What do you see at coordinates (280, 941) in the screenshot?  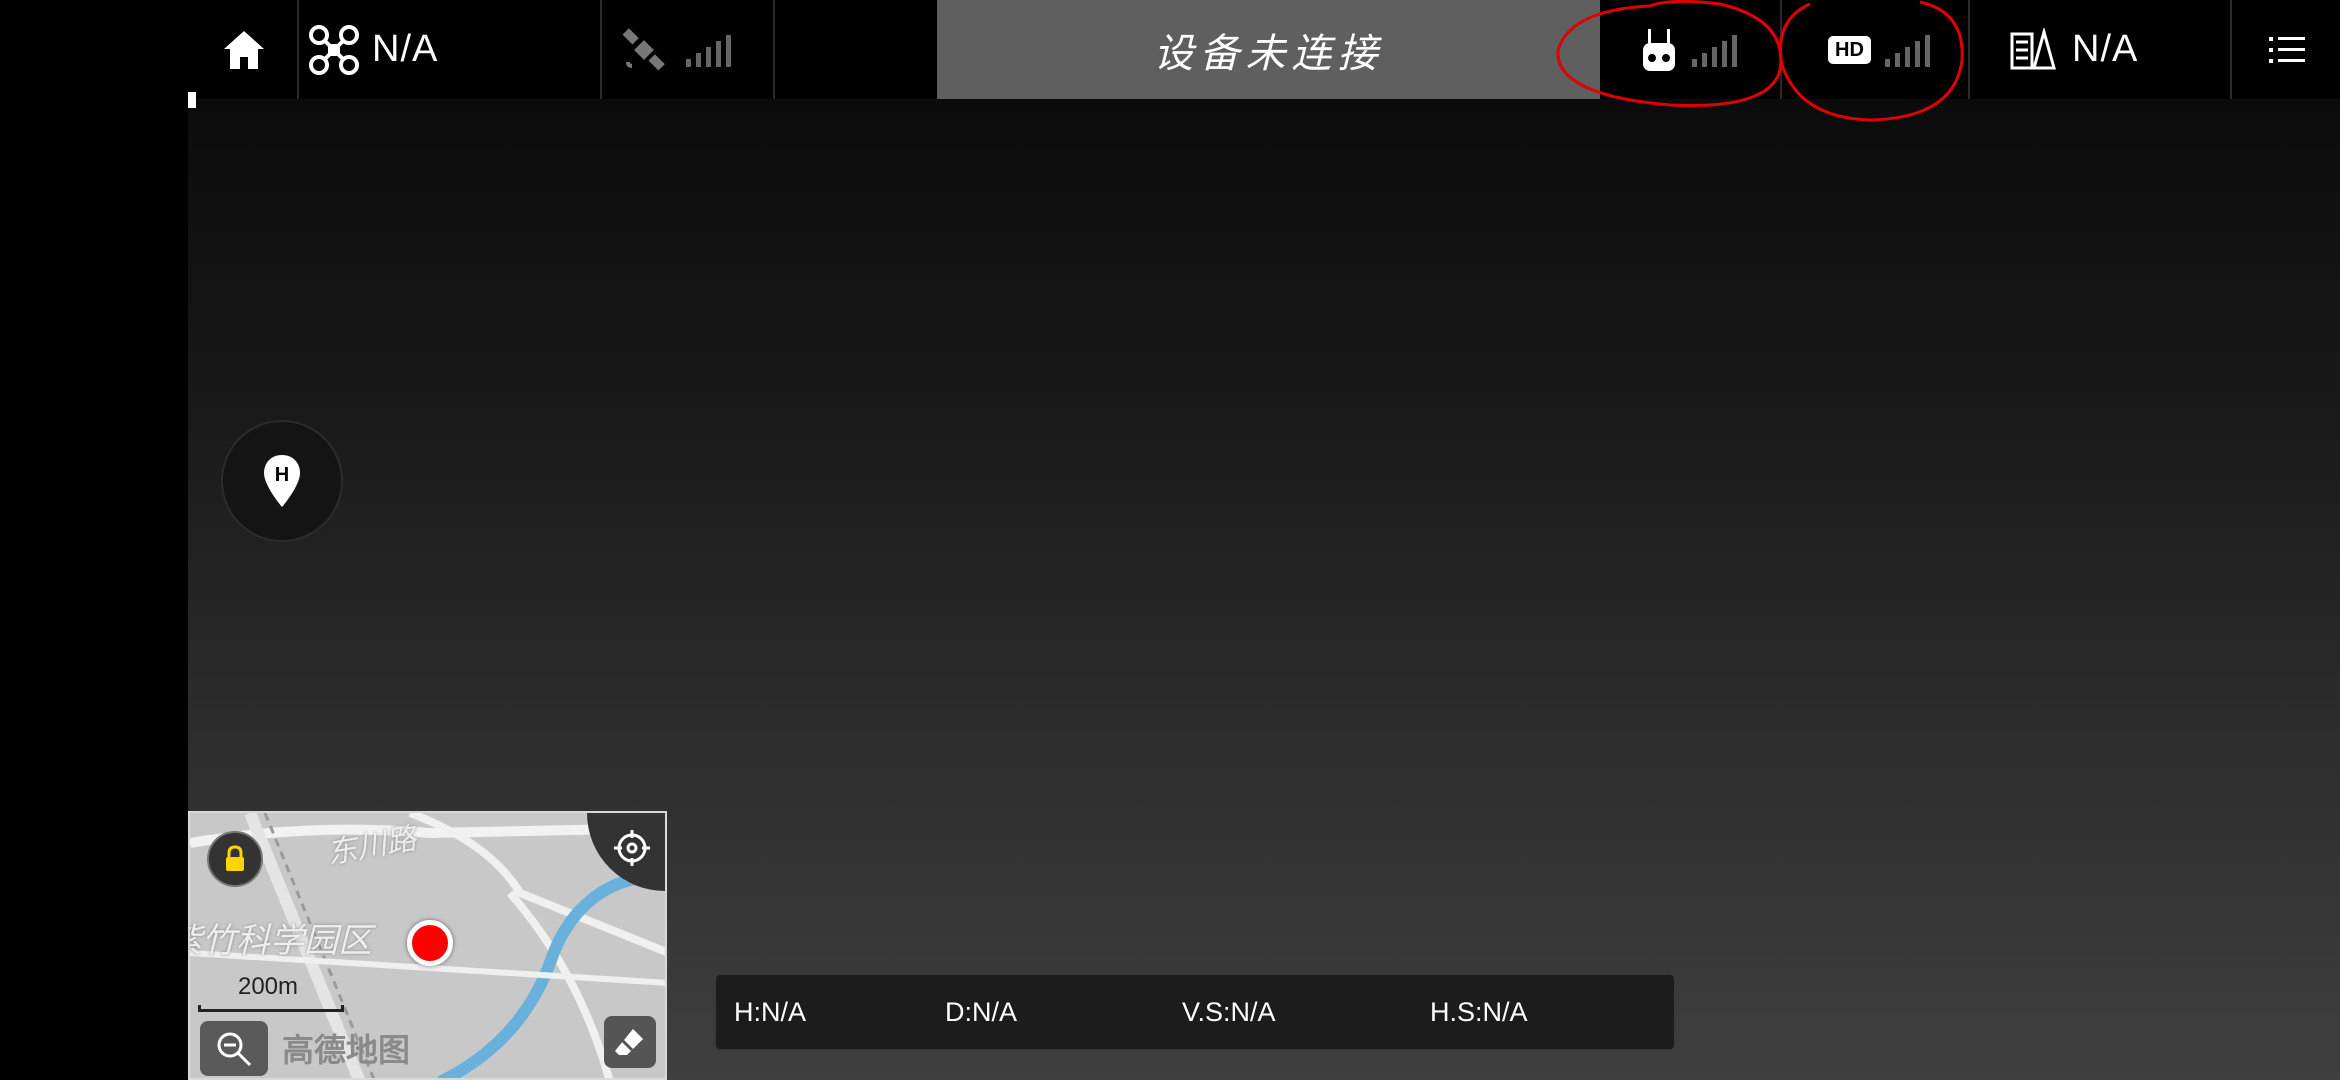 I see `map-area-label: 紫竹科学园区` at bounding box center [280, 941].